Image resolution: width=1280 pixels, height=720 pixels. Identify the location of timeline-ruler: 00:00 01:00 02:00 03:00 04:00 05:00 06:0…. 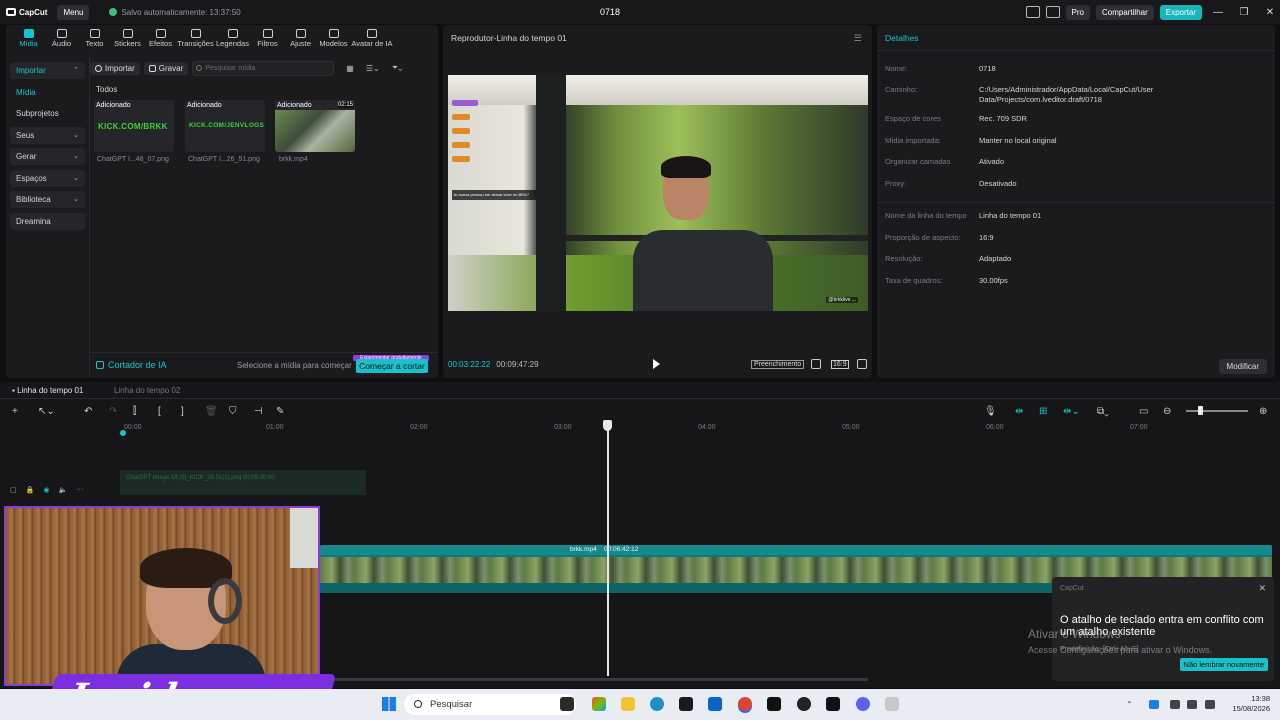
(700, 428).